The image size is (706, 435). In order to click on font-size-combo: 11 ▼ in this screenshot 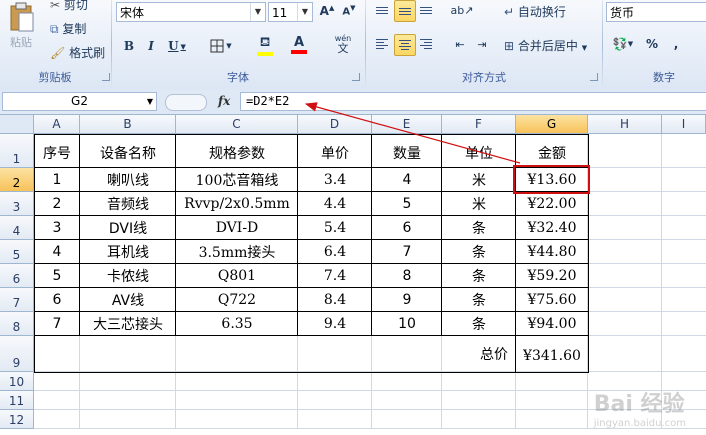, I will do `click(290, 12)`.